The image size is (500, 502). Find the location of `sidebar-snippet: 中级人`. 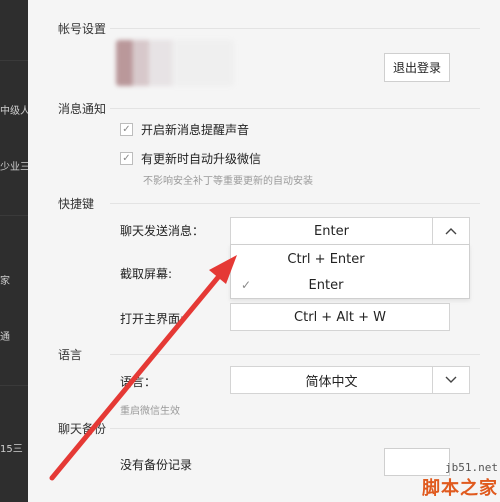

sidebar-snippet: 中级人 is located at coordinates (14, 111).